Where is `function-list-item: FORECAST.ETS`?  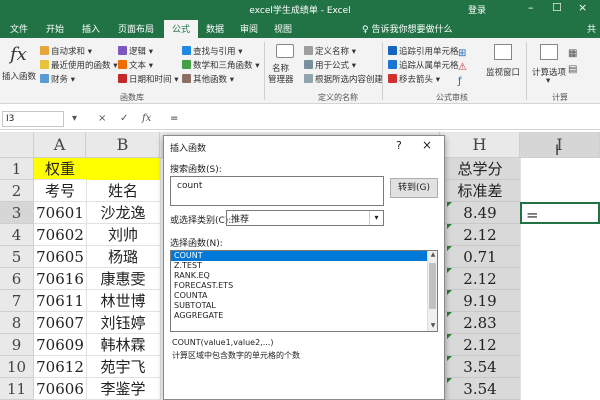
function-list-item: FORECAST.ETS is located at coordinates (304, 286).